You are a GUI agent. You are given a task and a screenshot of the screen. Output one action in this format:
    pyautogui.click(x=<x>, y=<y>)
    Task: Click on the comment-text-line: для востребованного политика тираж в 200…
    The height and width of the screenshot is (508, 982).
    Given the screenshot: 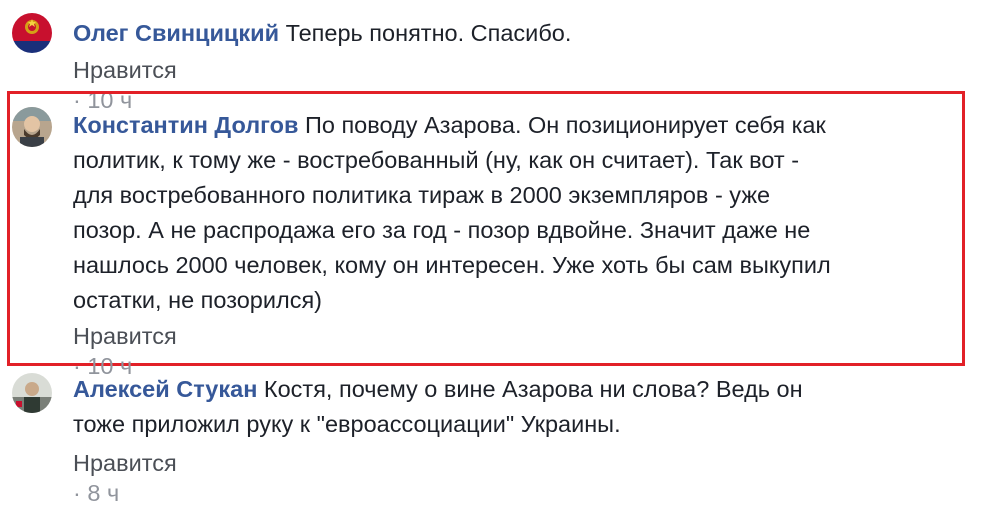 What is the action you would take?
    pyautogui.click(x=422, y=195)
    